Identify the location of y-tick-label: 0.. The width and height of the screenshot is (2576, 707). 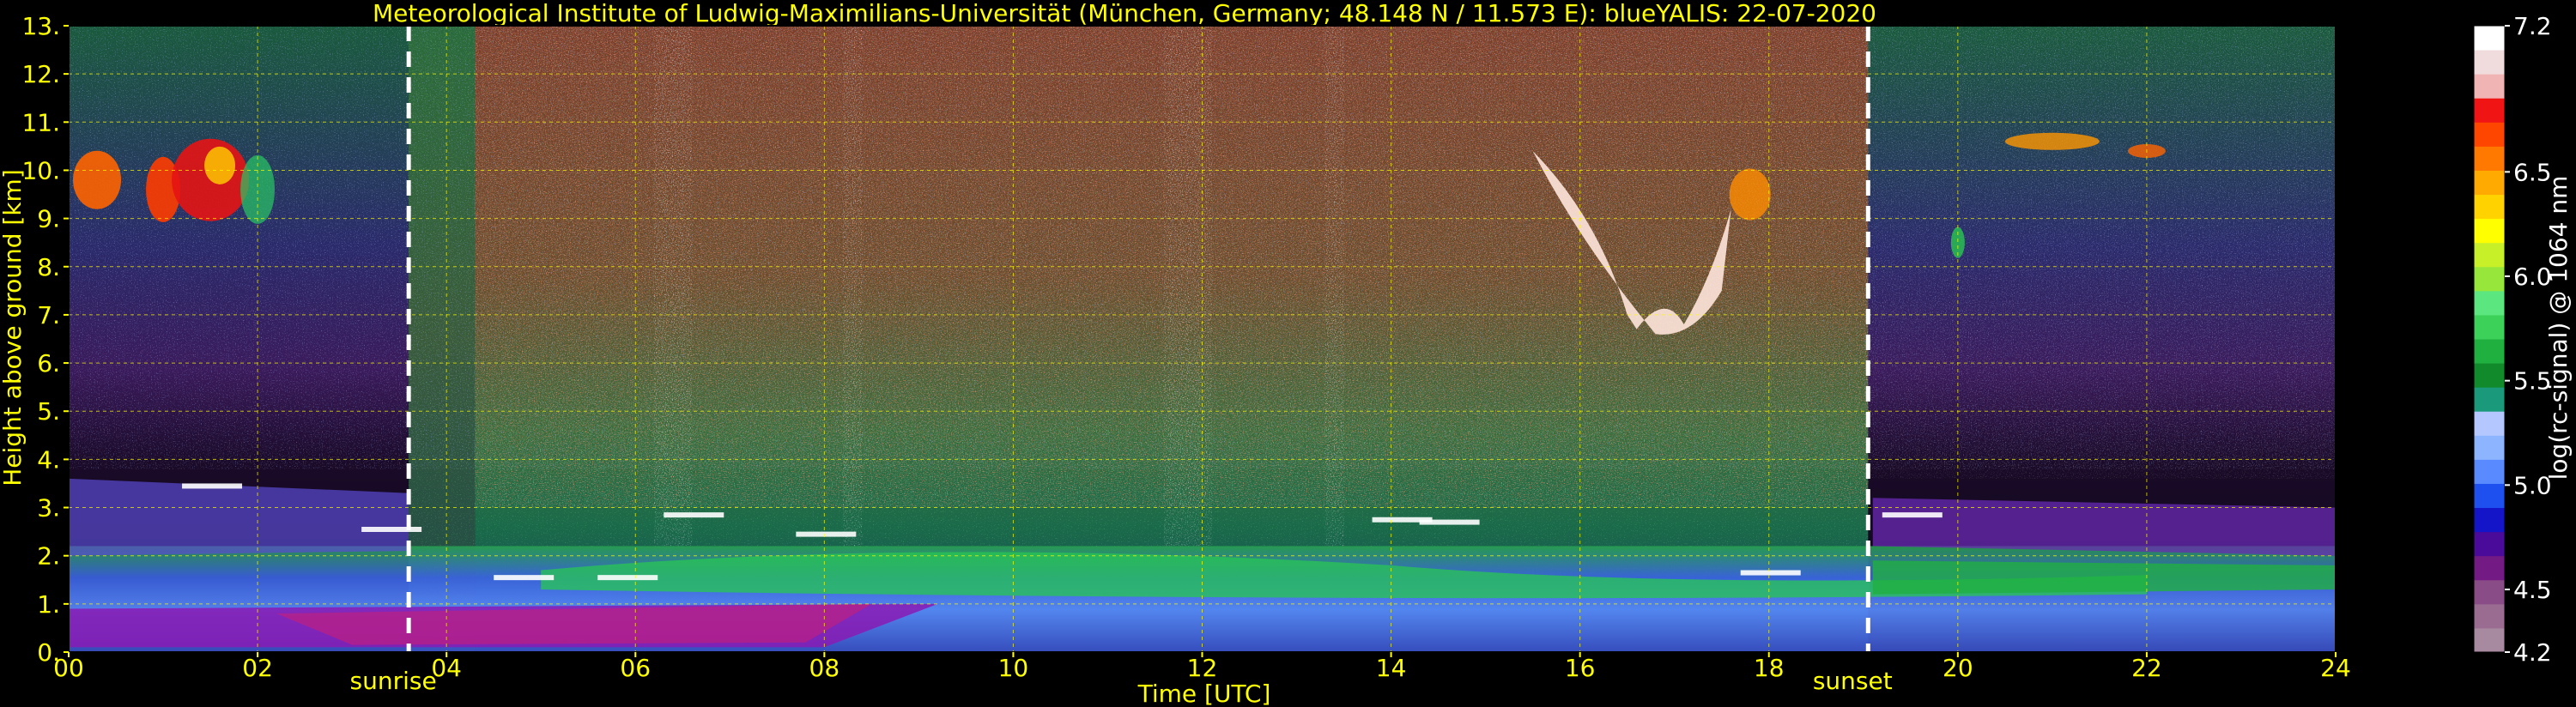
(48, 653).